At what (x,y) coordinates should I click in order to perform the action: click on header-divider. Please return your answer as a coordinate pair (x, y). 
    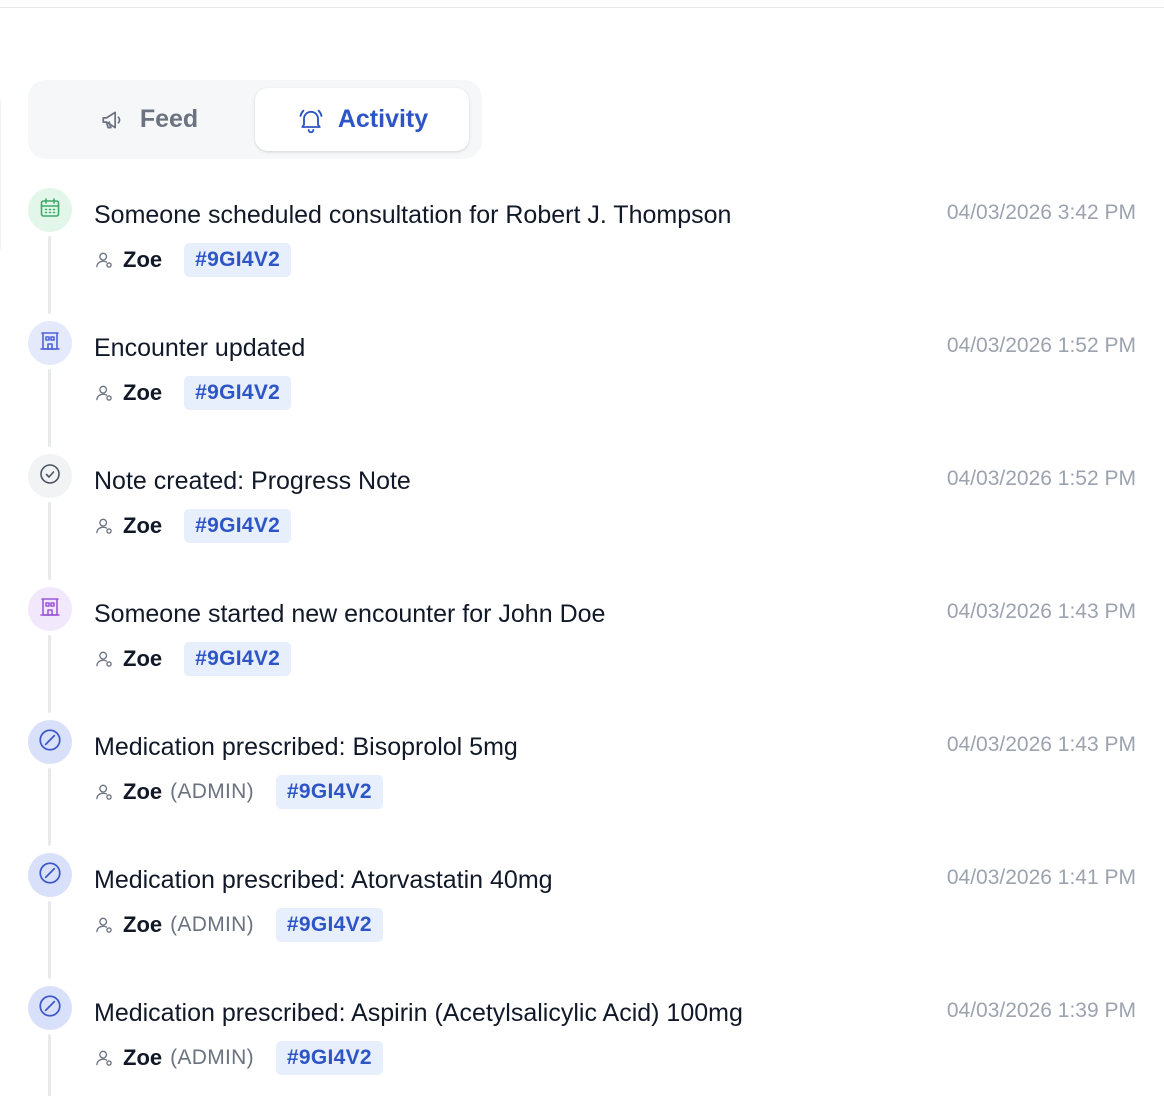
    Looking at the image, I should click on (582, 7).